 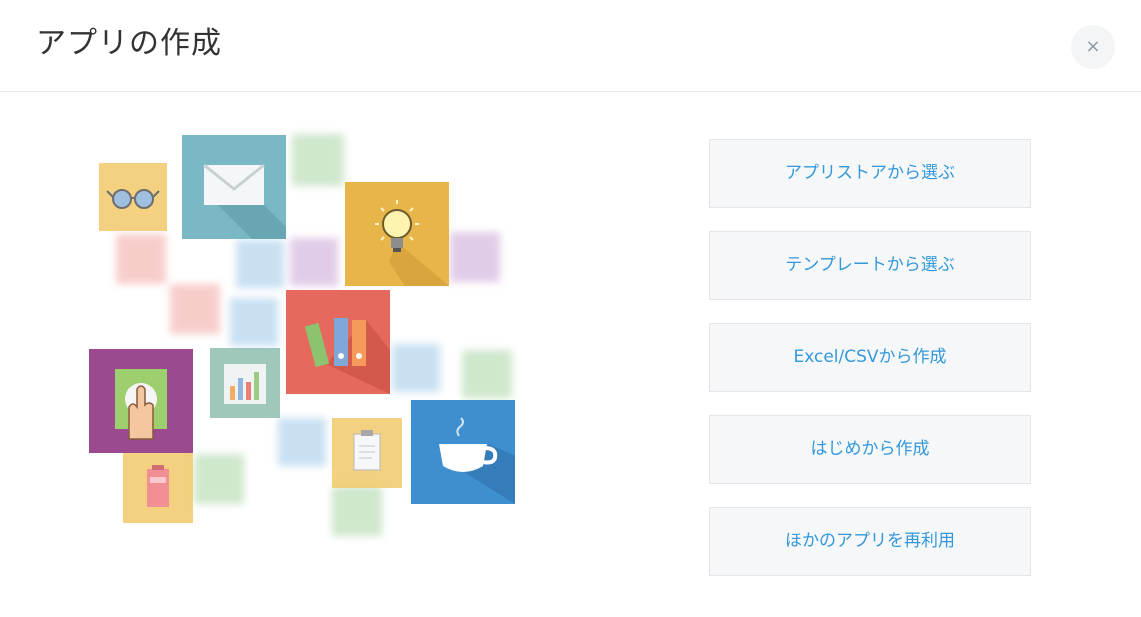 What do you see at coordinates (347, 356) in the screenshot?
I see `binders-icon` at bounding box center [347, 356].